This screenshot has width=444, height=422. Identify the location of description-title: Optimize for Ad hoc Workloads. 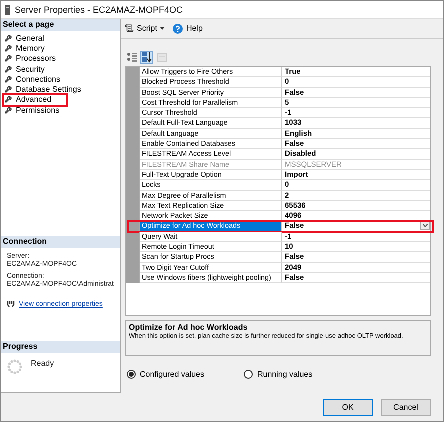
(189, 327).